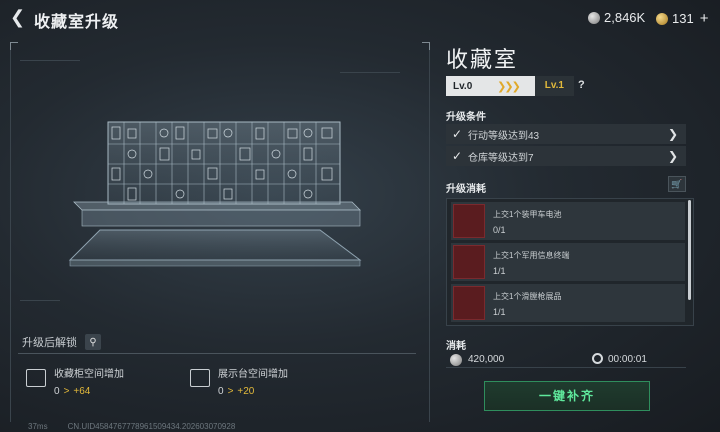 The height and width of the screenshot is (432, 720). Describe the element at coordinates (93, 342) in the screenshot. I see `search-icon: ⚲` at that location.